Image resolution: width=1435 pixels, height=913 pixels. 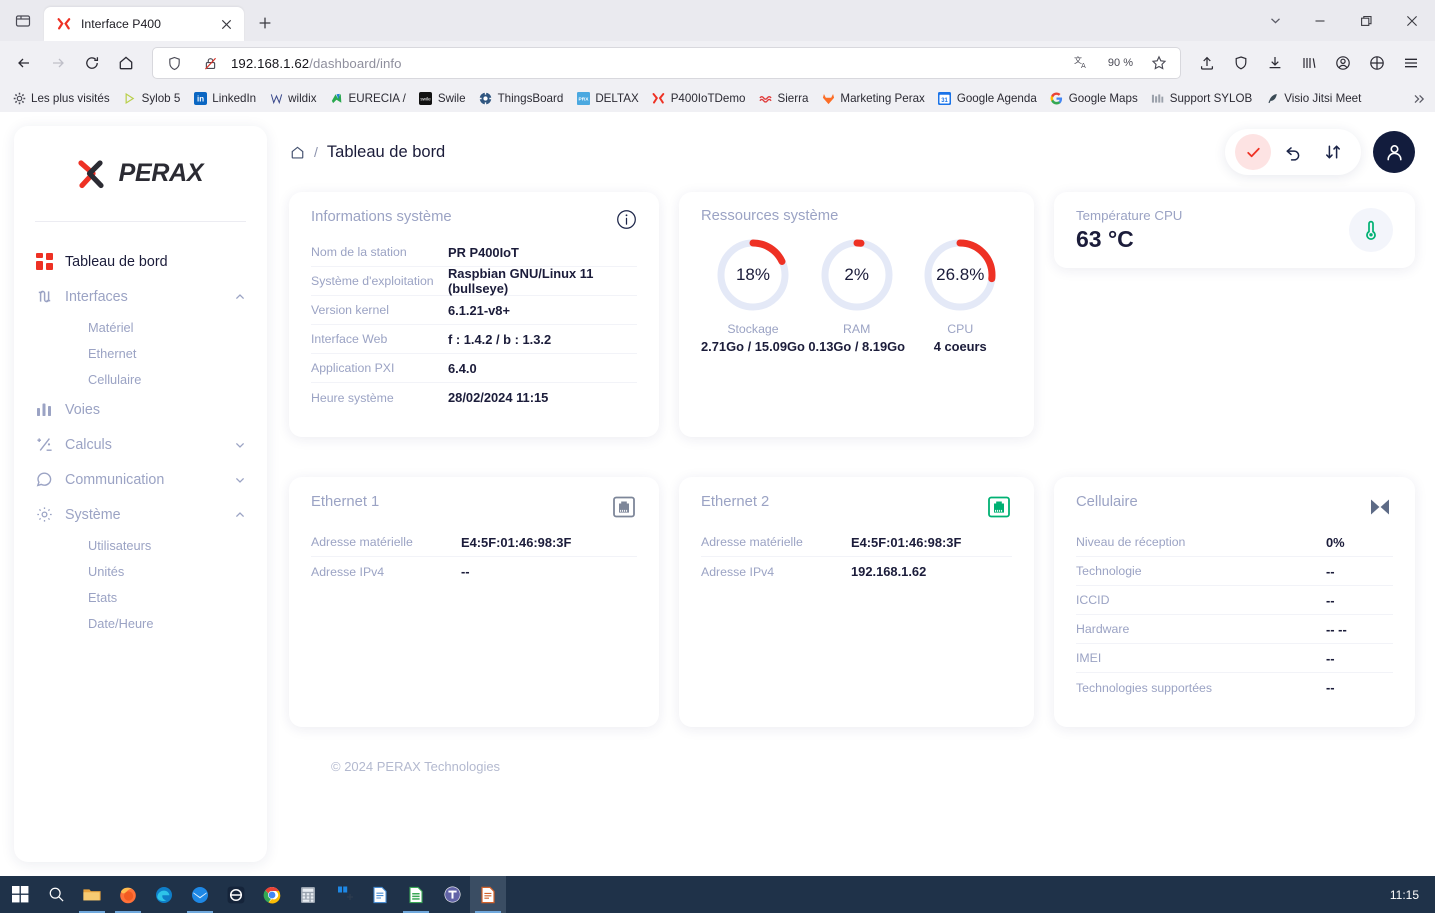 I want to click on minimize-button, so click(x=1320, y=20).